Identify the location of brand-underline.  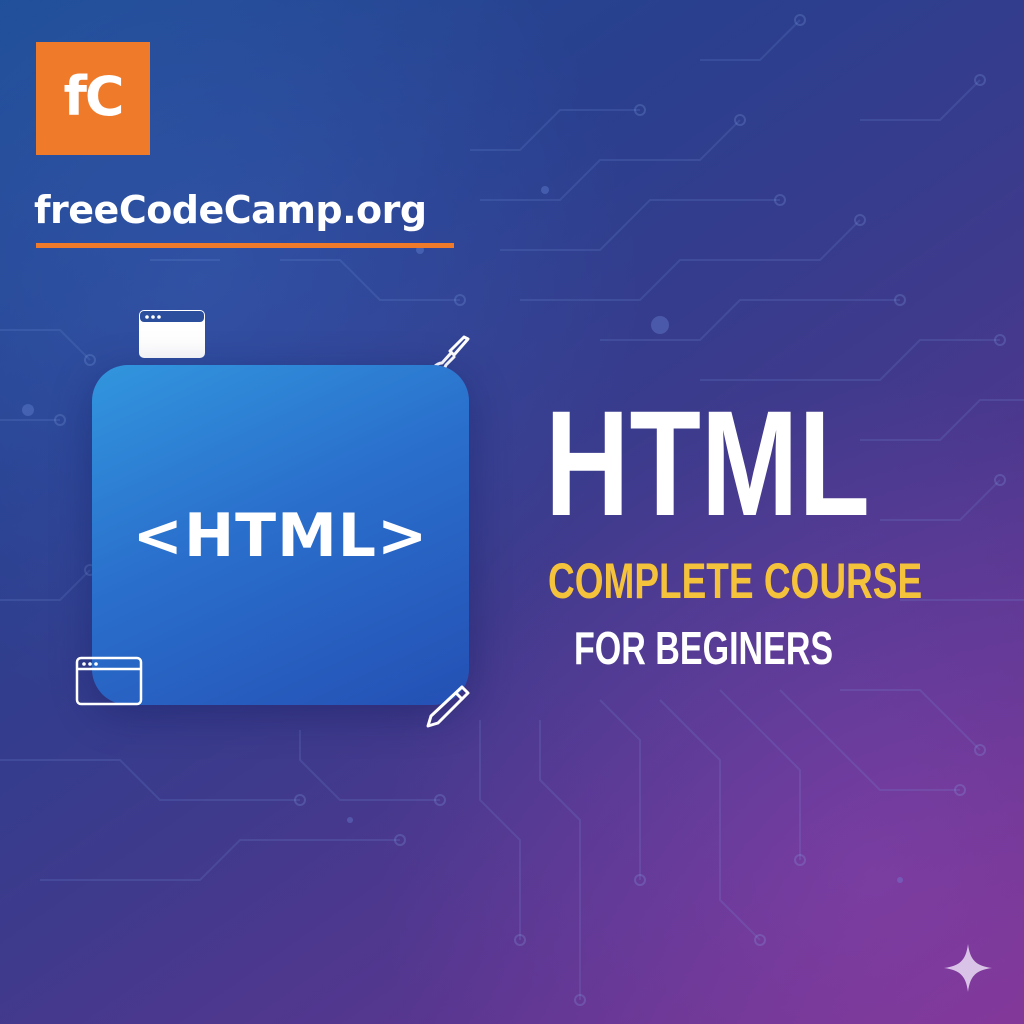
(245, 245).